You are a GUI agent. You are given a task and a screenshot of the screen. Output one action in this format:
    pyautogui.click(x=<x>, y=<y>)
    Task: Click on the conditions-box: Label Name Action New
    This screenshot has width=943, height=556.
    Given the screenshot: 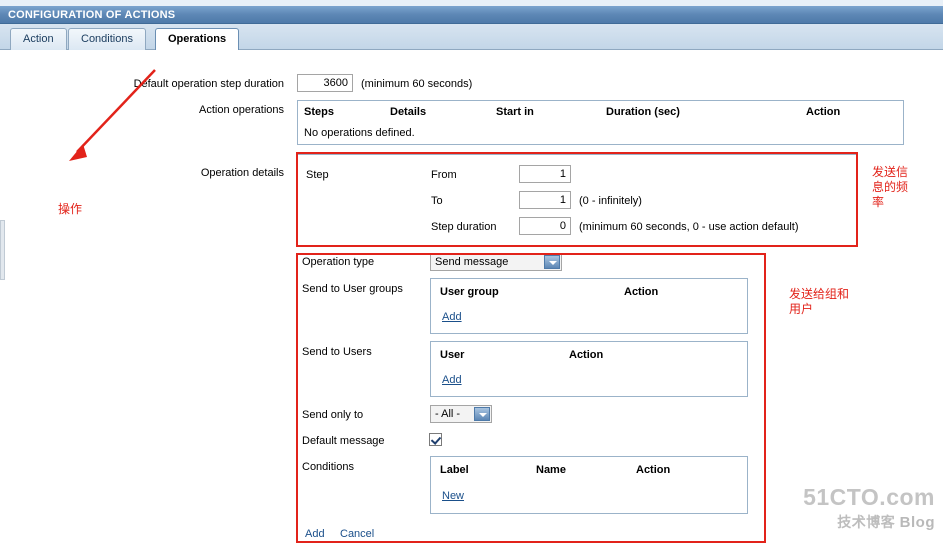 What is the action you would take?
    pyautogui.click(x=589, y=485)
    